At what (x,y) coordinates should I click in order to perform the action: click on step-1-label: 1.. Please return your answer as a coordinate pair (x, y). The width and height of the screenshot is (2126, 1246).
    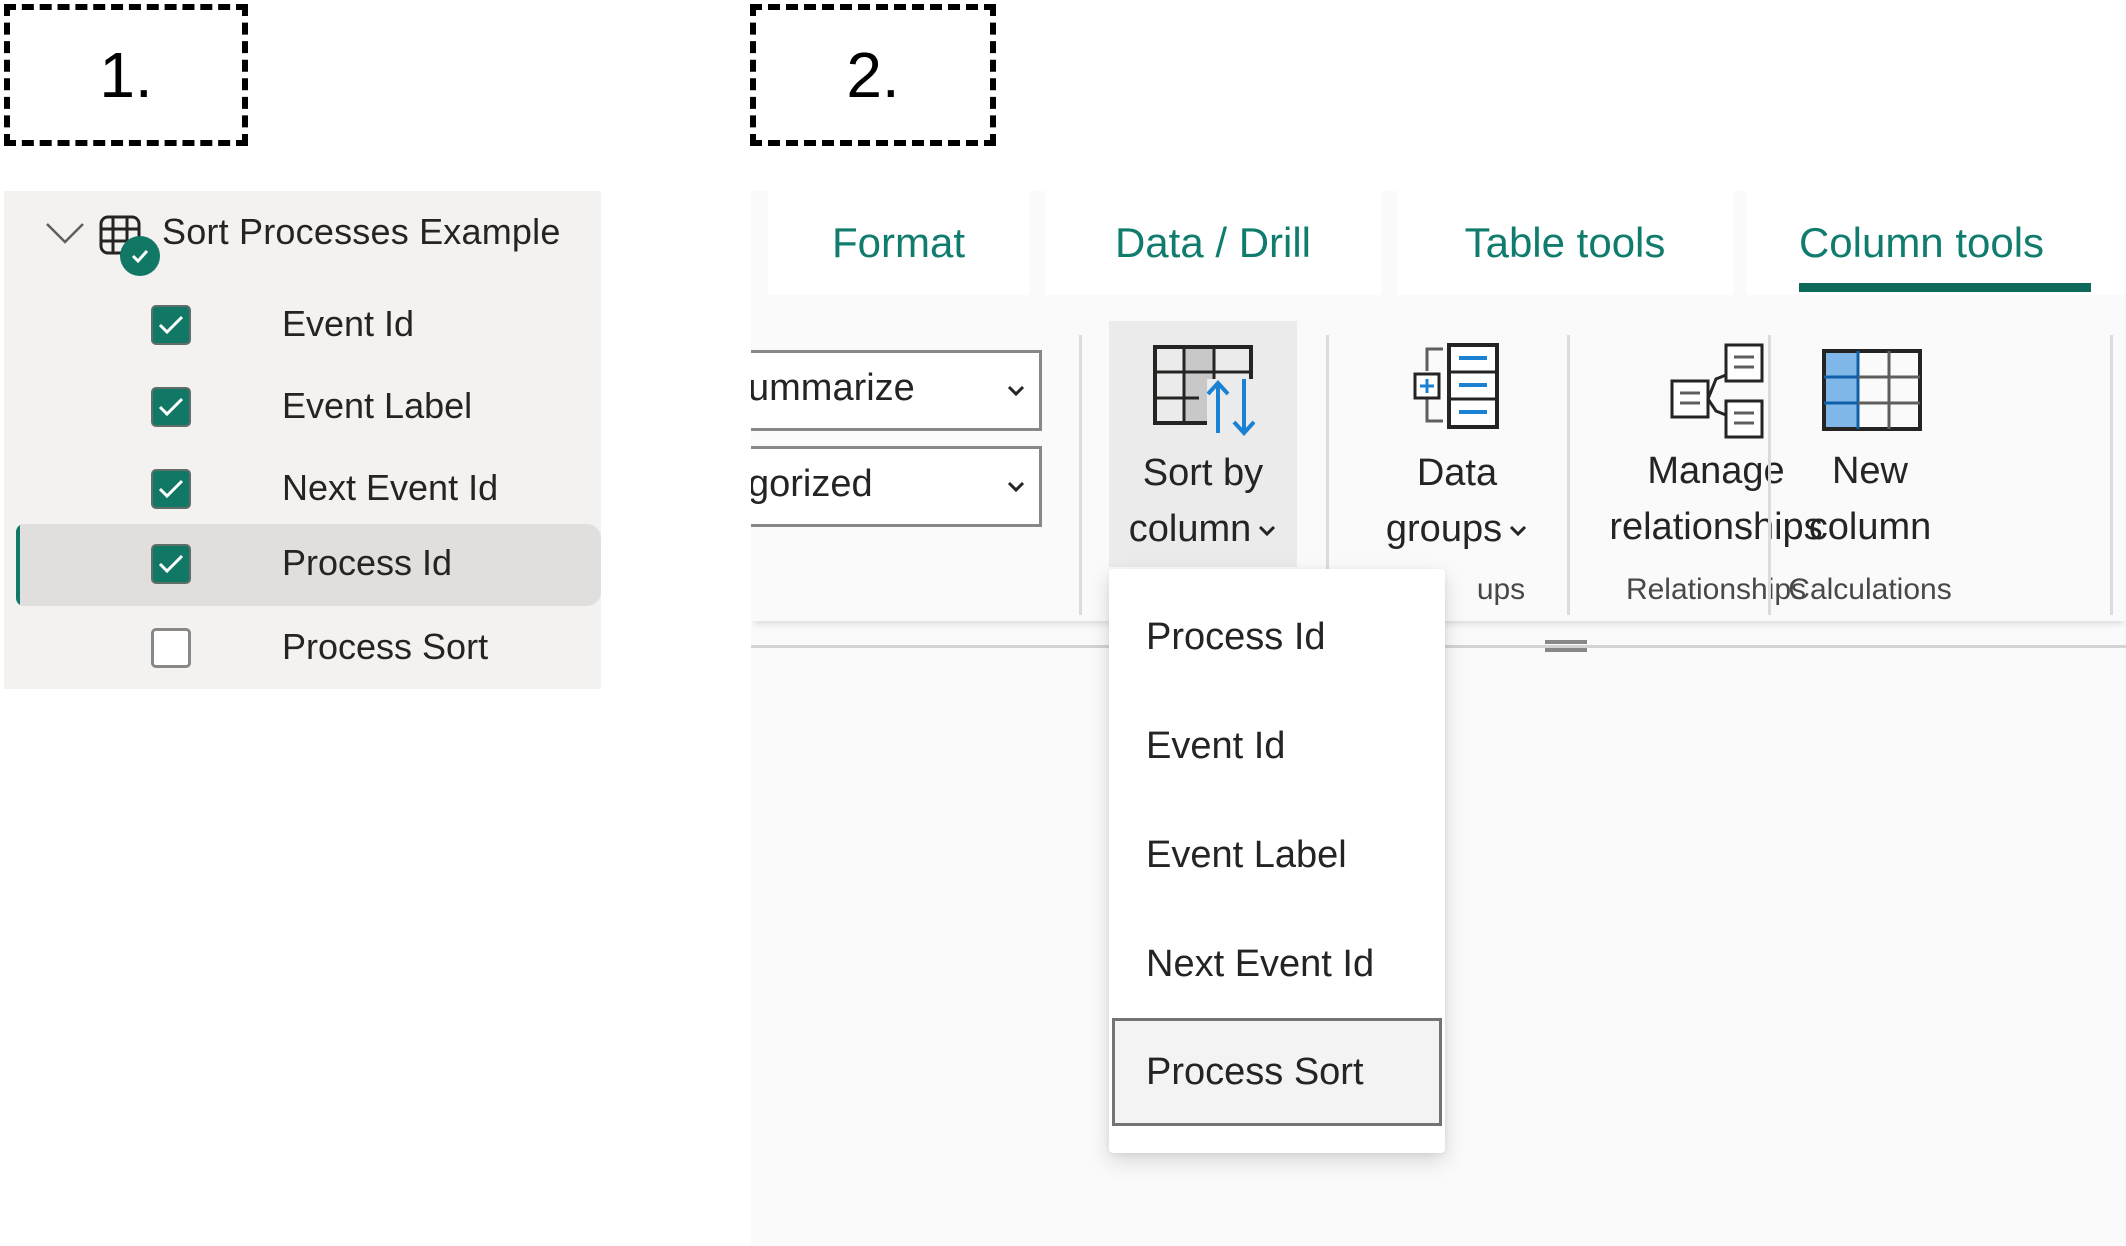
    Looking at the image, I should click on (126, 75).